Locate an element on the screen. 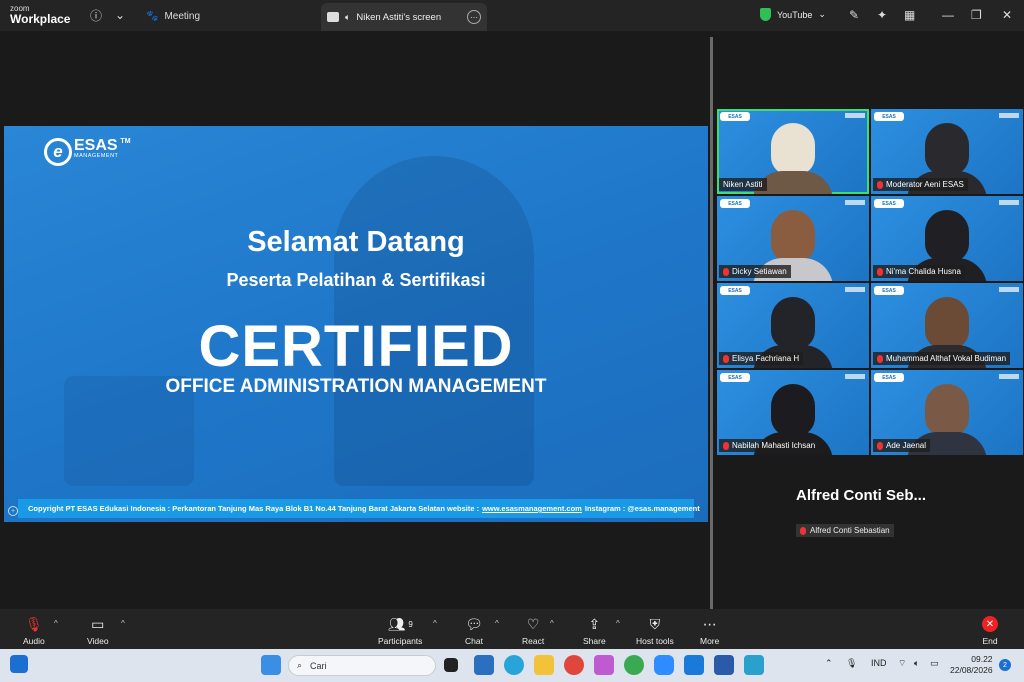 This screenshot has height=682, width=1024. video-tile: ESAS Ade Jaenal is located at coordinates (947, 412).